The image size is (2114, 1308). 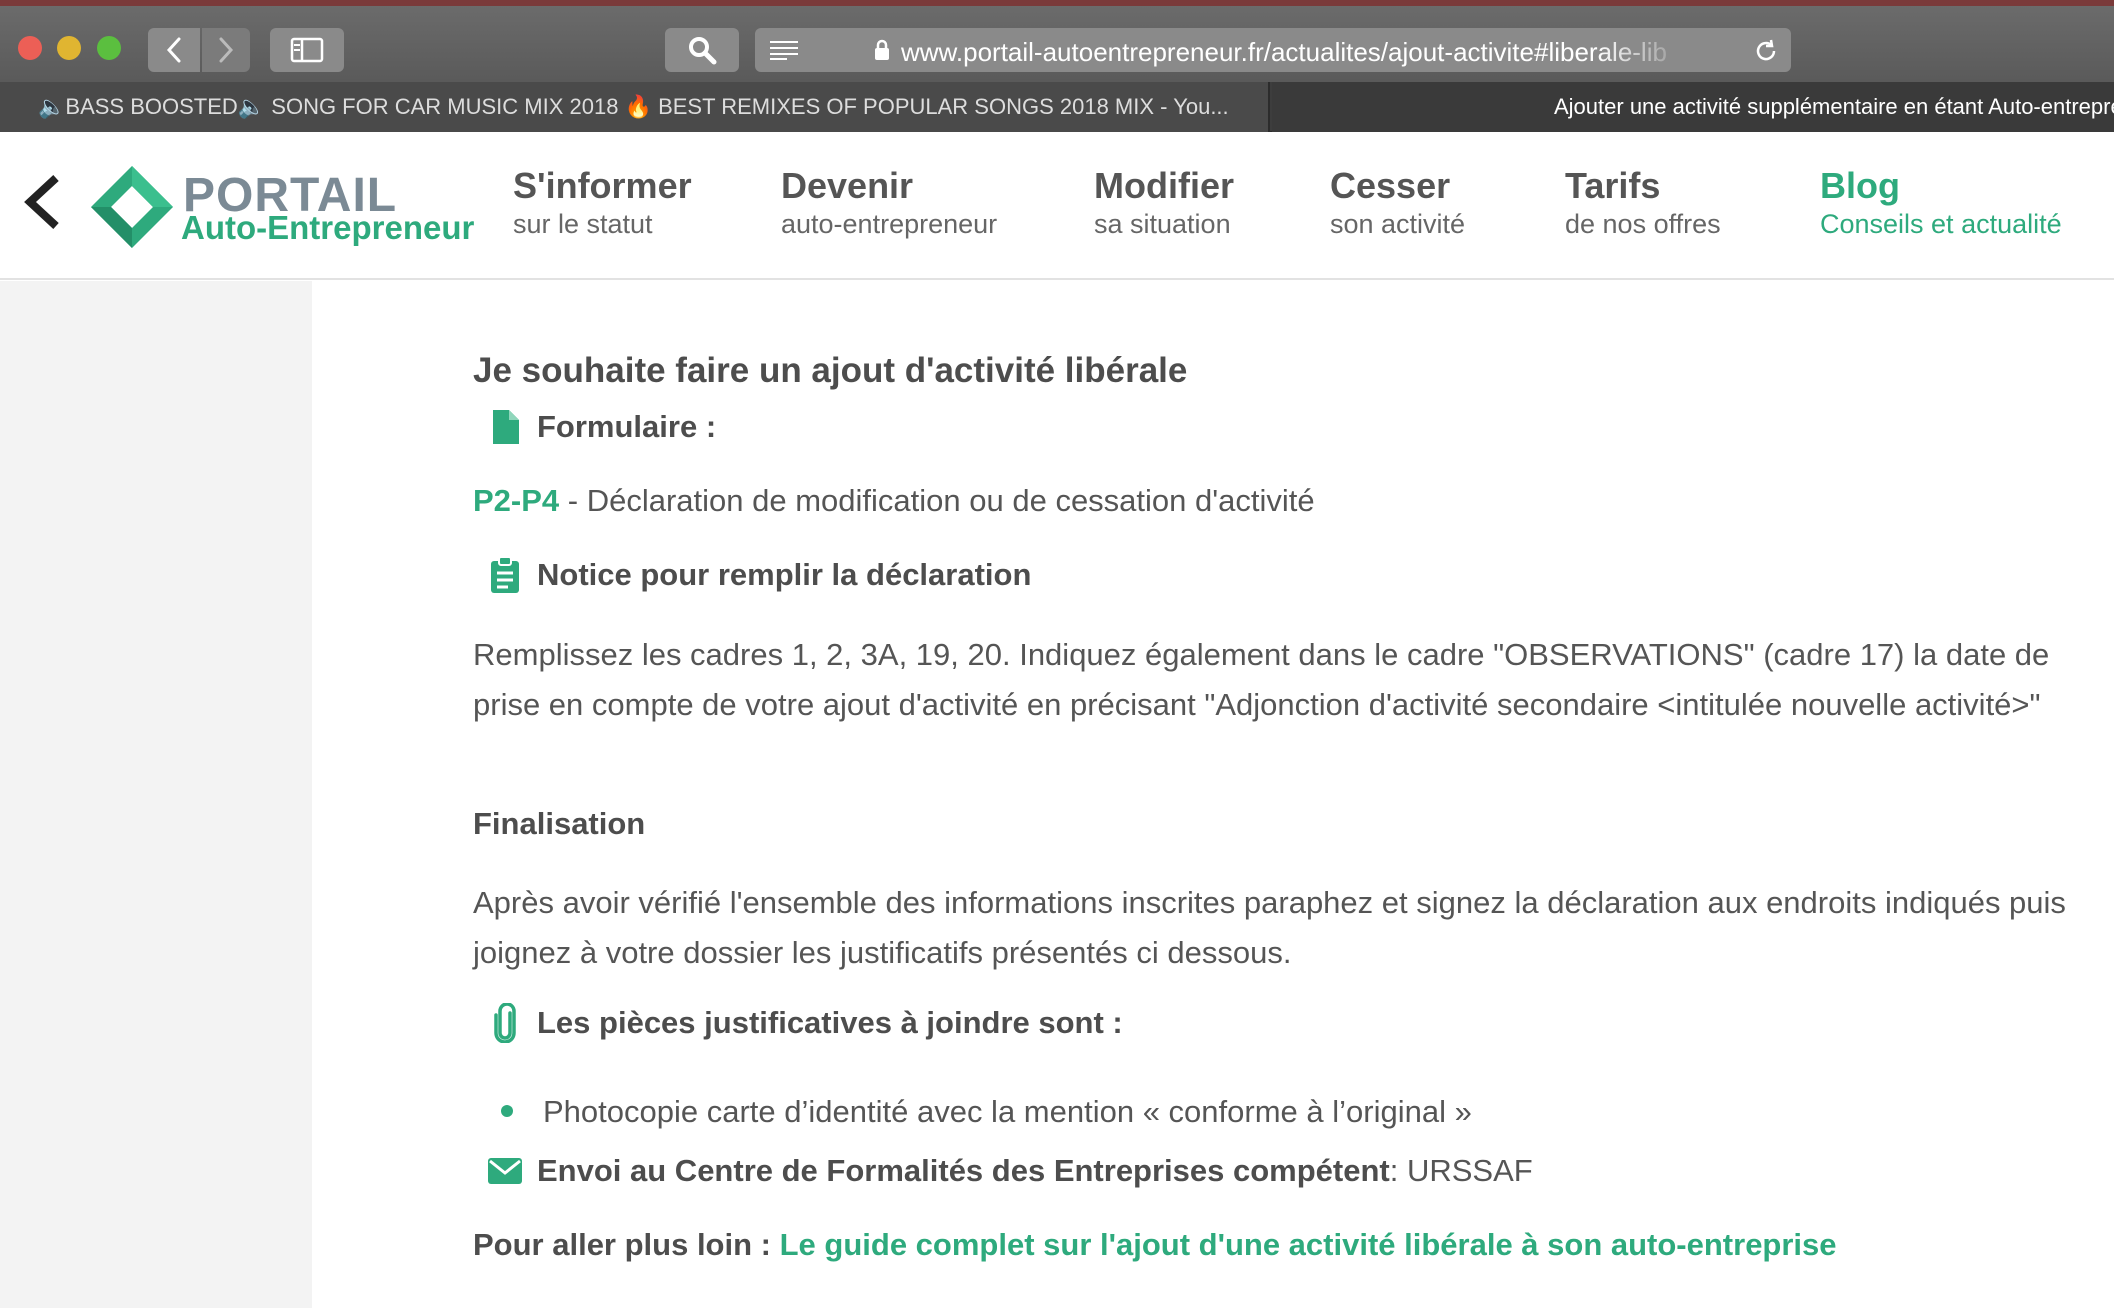 I want to click on nav-devenir: Devenir auto-entrepreneur, so click(x=889, y=204).